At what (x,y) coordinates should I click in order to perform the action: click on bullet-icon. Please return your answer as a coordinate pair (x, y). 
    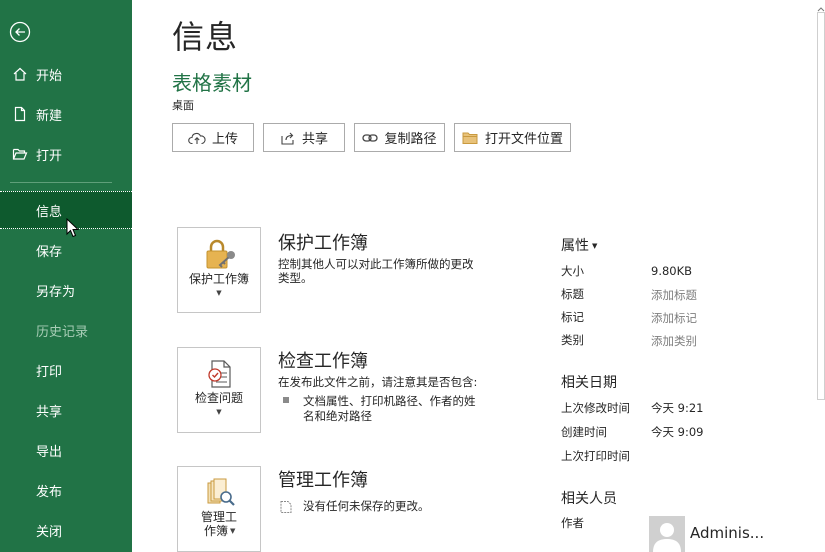
    Looking at the image, I should click on (286, 400).